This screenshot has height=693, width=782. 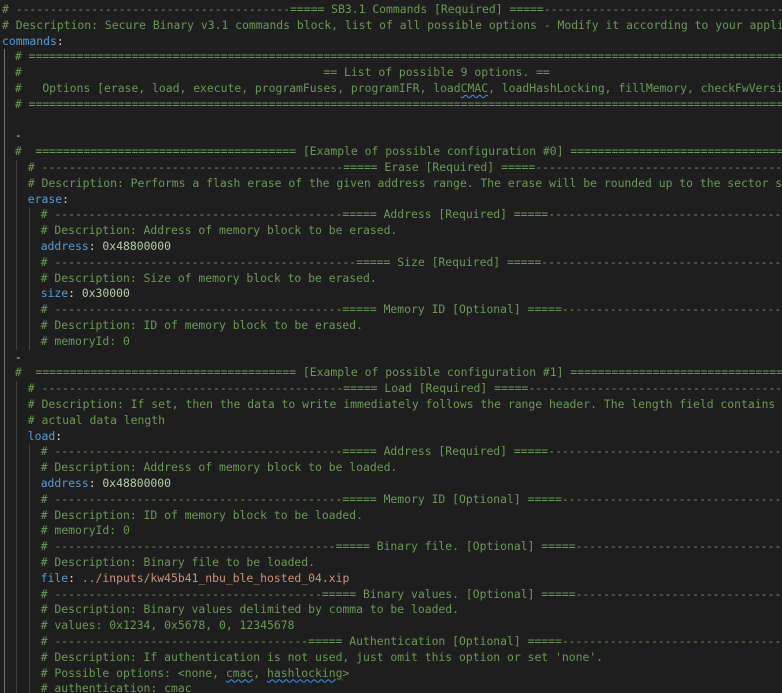 What do you see at coordinates (60, 40) in the screenshot?
I see `yaml-token: :` at bounding box center [60, 40].